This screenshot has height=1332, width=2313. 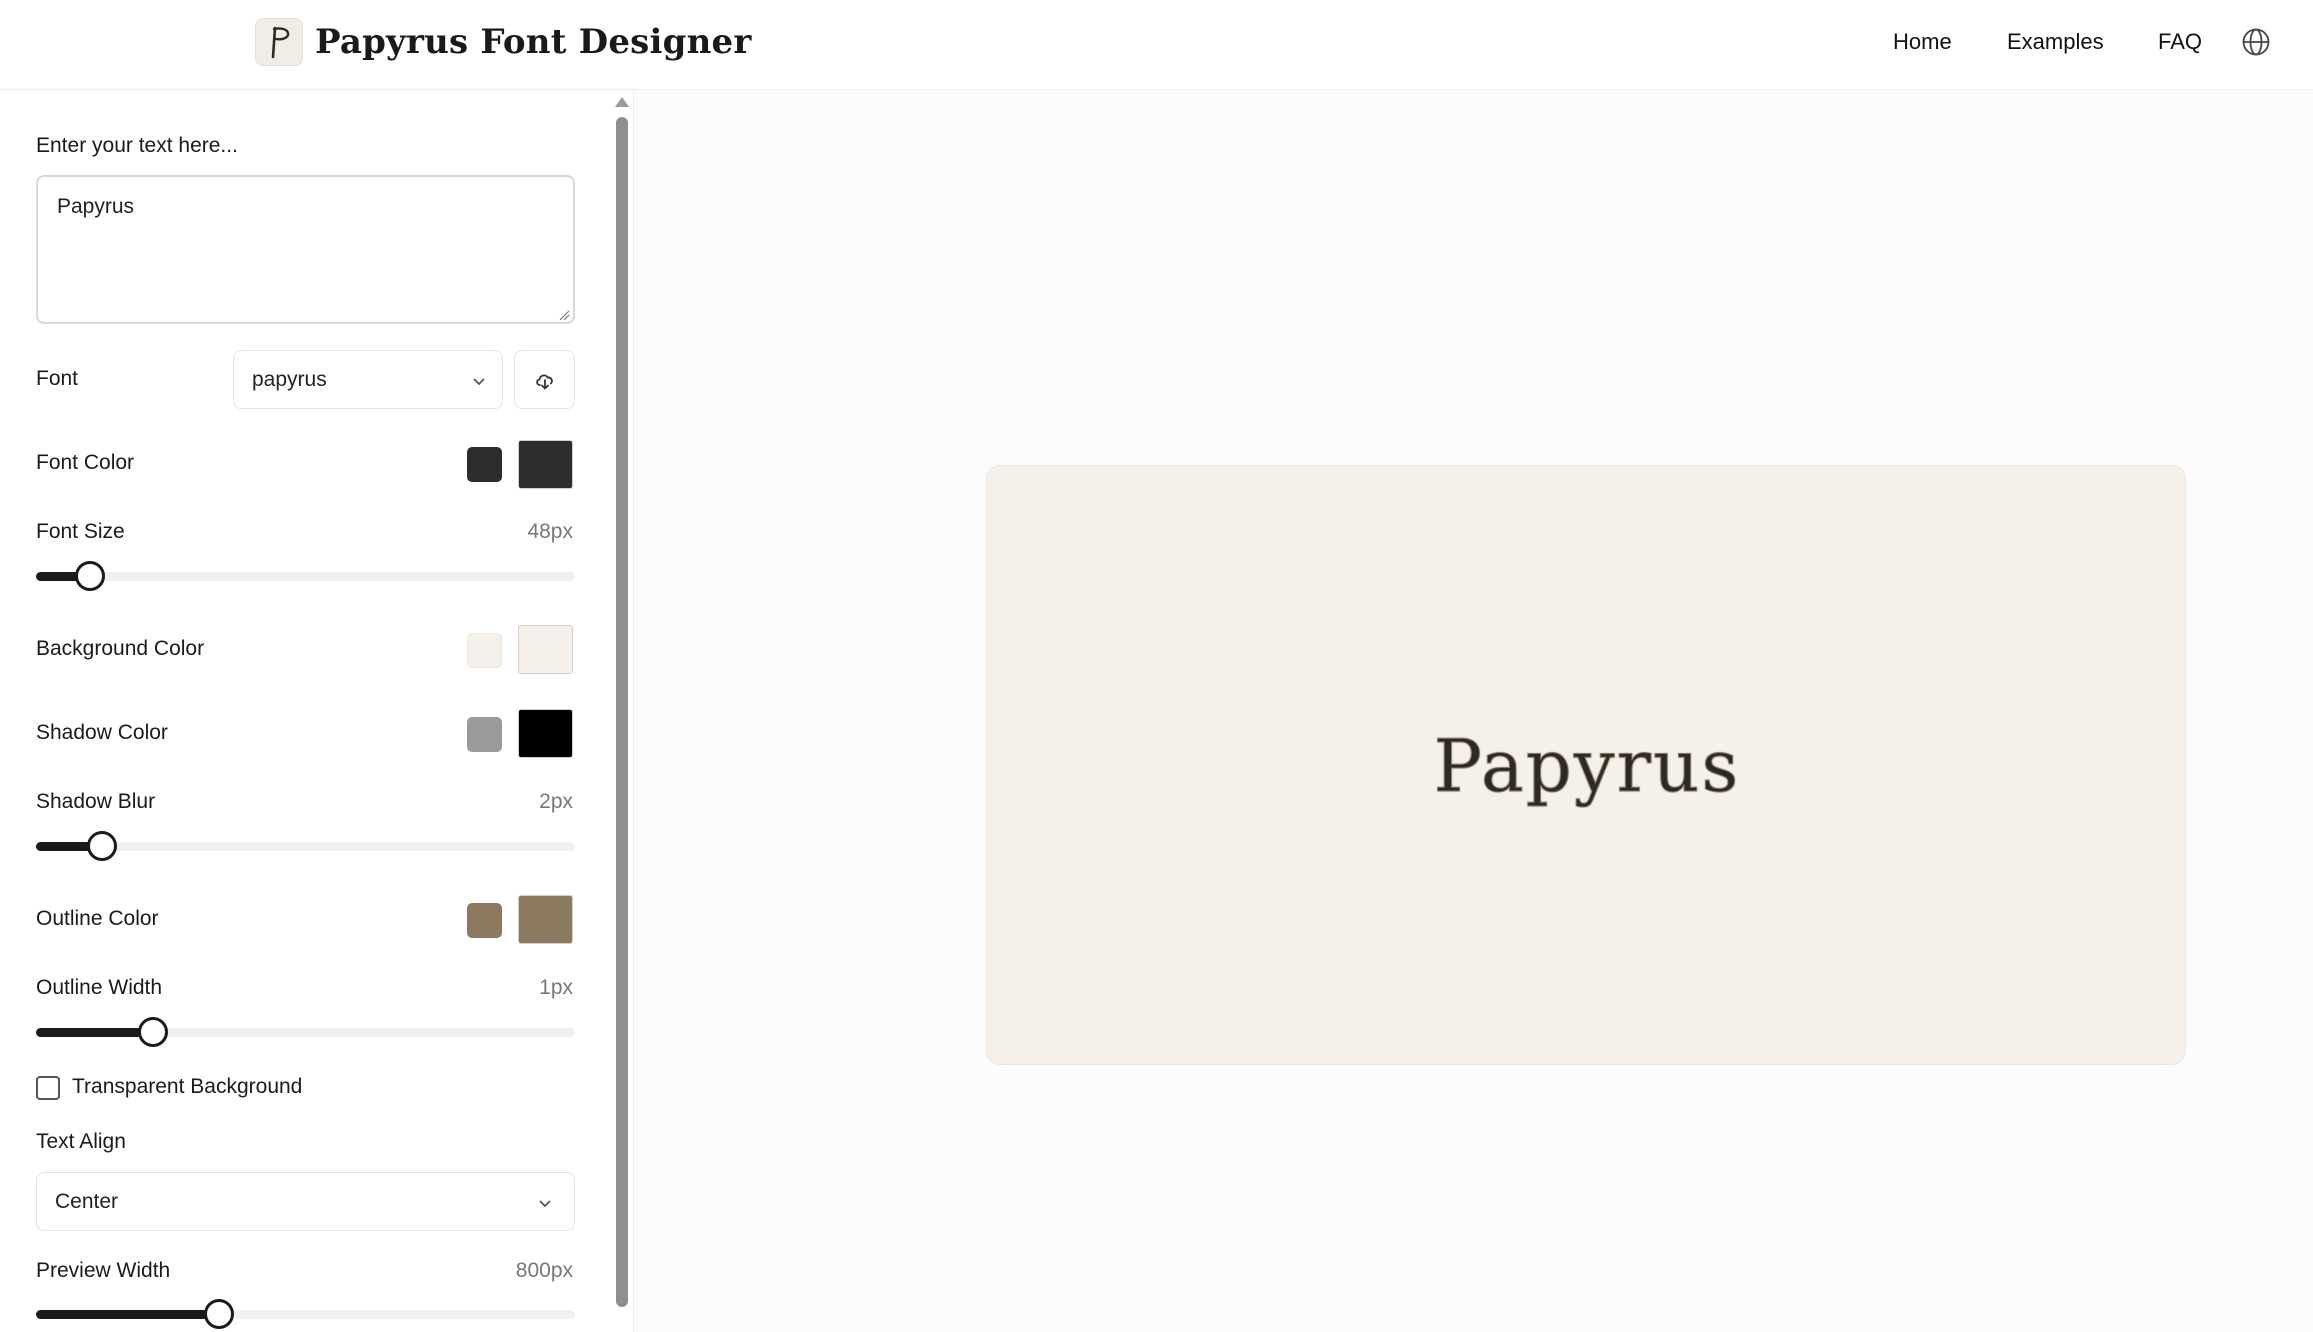 I want to click on font-size-slider, so click(x=305, y=576).